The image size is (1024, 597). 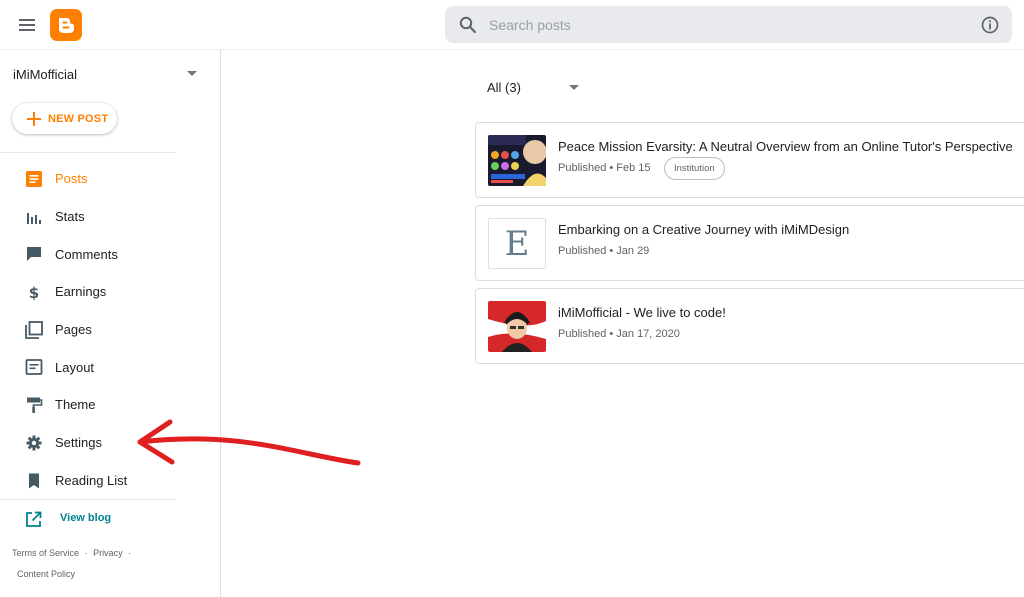 I want to click on sidebar-item-comments: Comments, so click(x=110, y=254).